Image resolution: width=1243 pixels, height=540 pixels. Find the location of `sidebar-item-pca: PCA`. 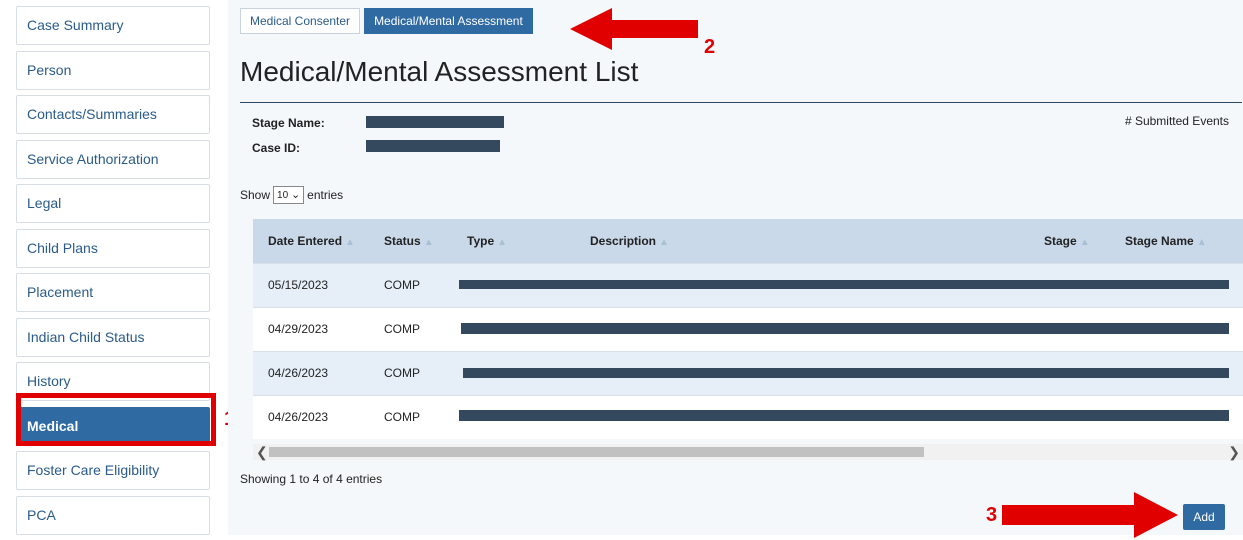

sidebar-item-pca: PCA is located at coordinates (113, 515).